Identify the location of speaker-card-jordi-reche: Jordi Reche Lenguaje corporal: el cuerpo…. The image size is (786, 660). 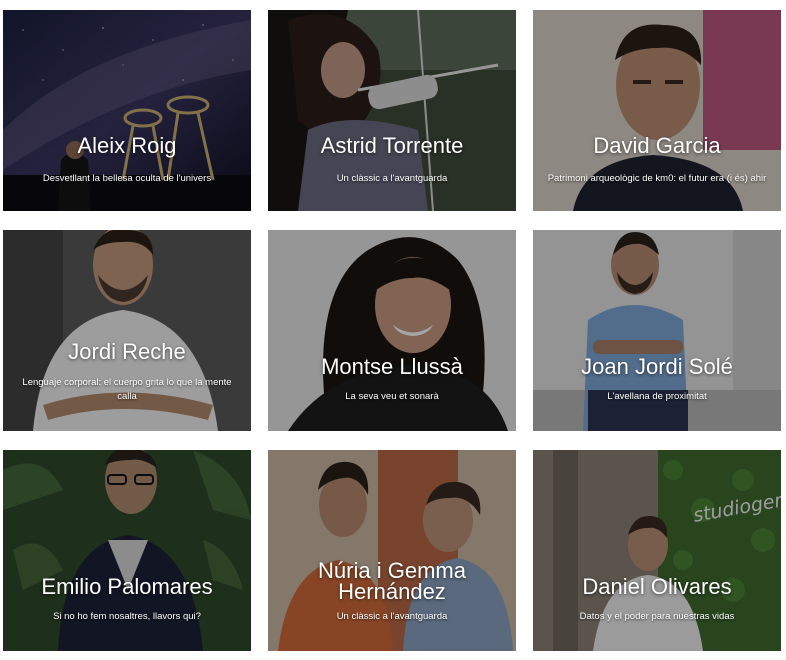
(127, 330).